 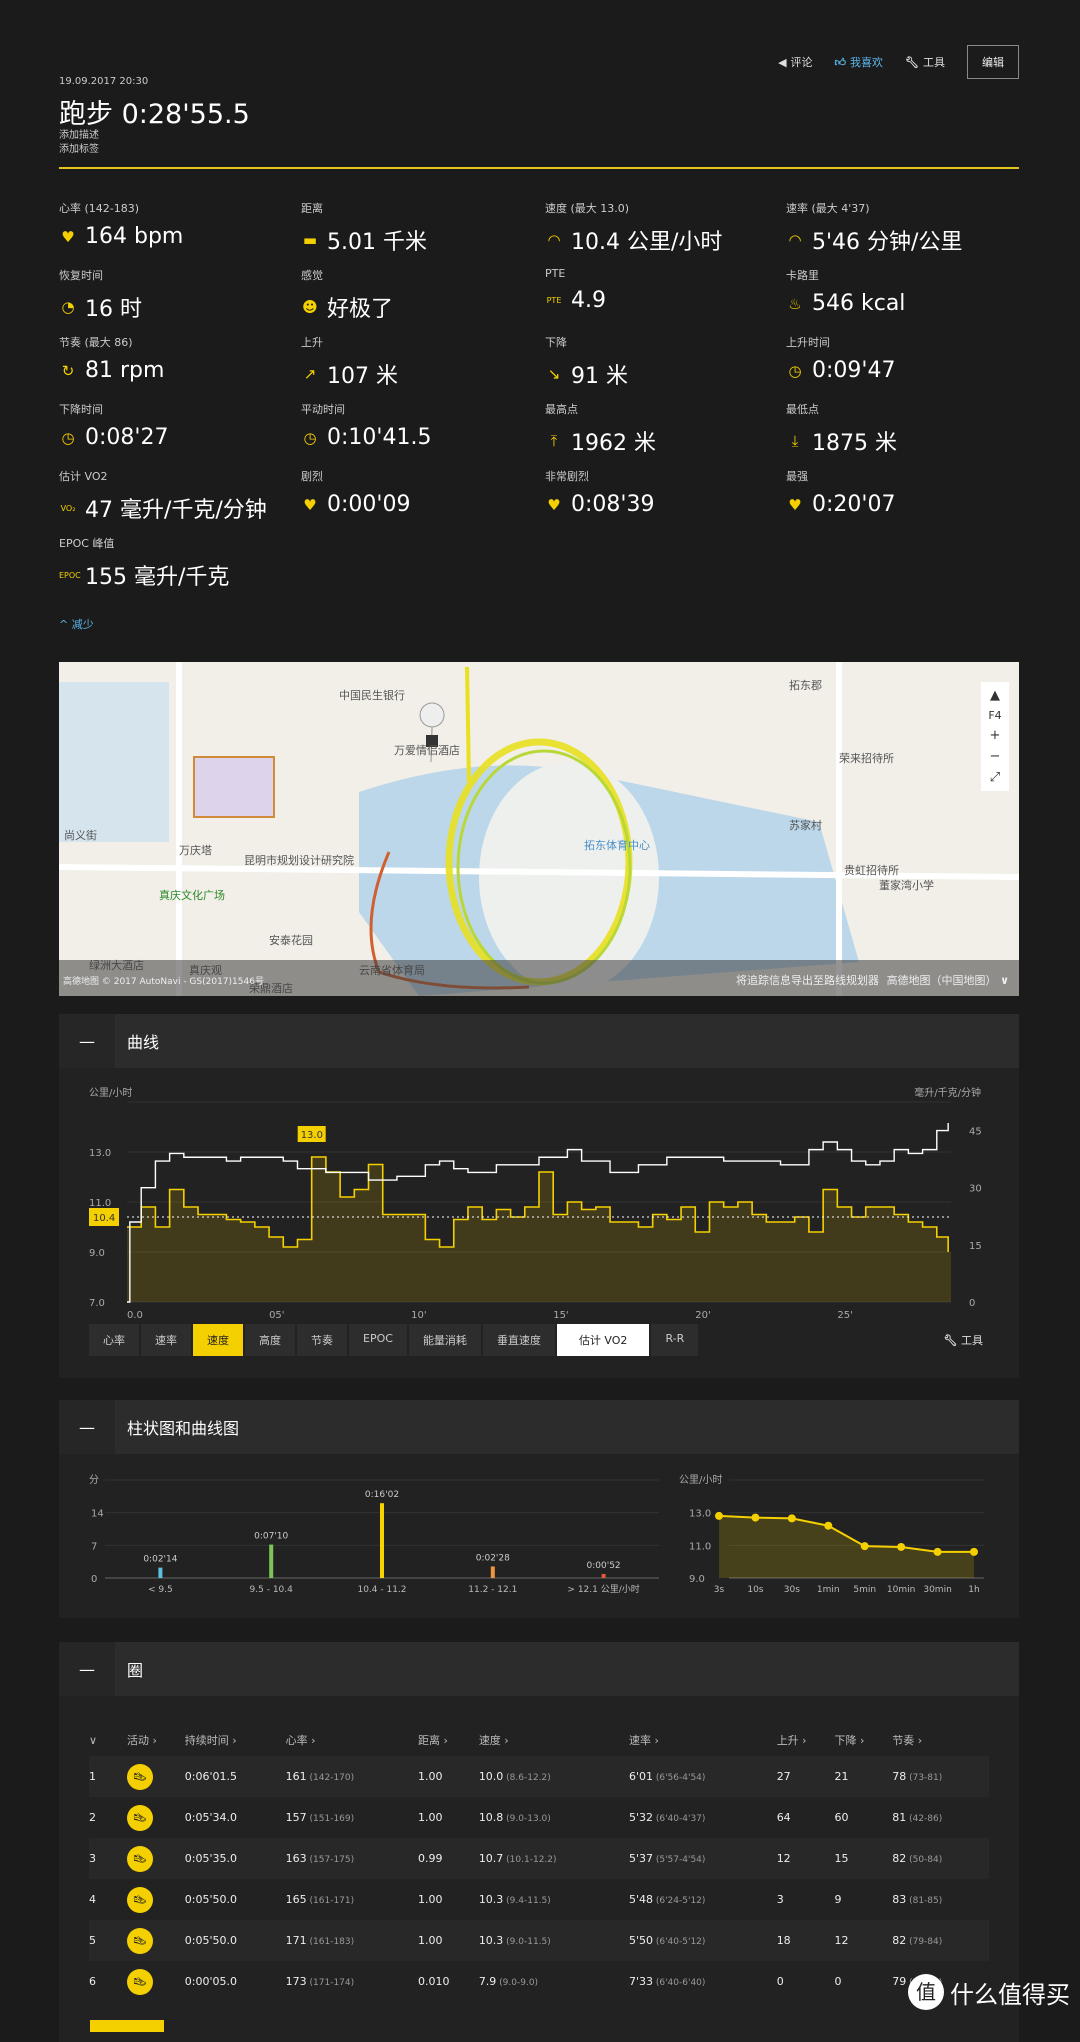 I want to click on cell: 0:05'50.0, so click(x=235, y=1940).